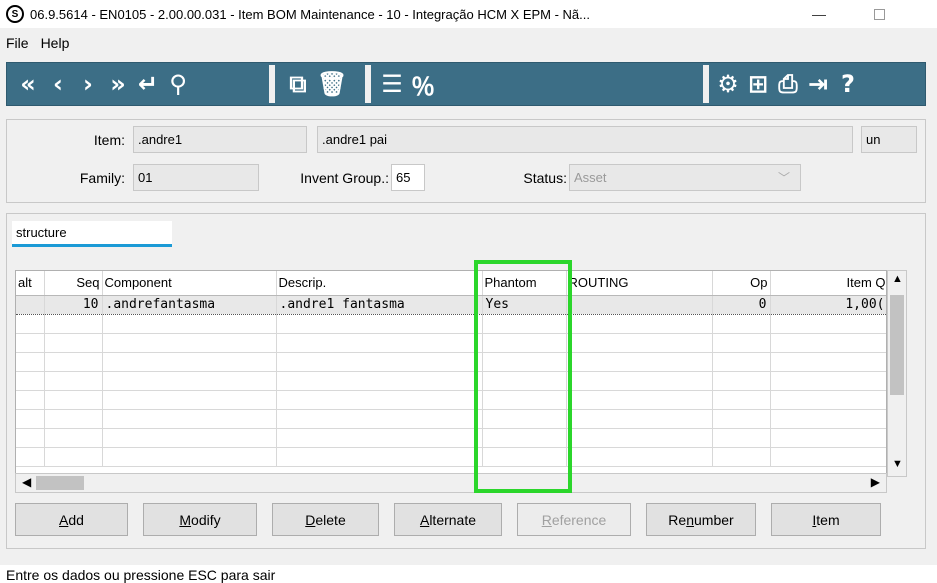  What do you see at coordinates (332, 84) in the screenshot?
I see `delete-icon: 🗑` at bounding box center [332, 84].